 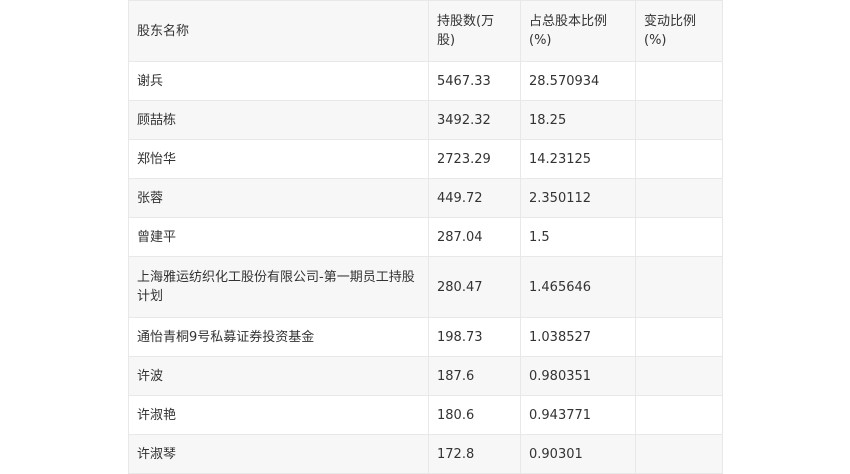 I want to click on table-header: 股东名称 持股数(万股) 占总股本比例(%) 变动比例(%), so click(x=425, y=31).